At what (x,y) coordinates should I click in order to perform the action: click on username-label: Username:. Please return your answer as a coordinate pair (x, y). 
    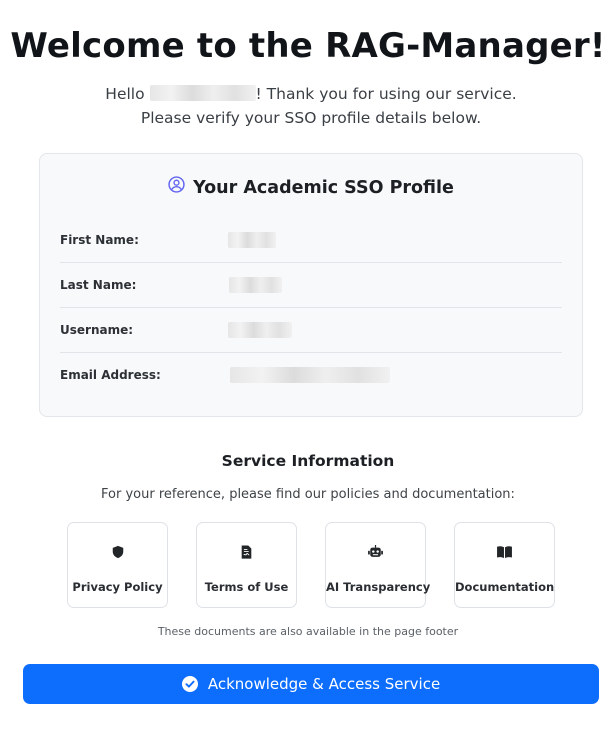
    Looking at the image, I should click on (97, 330).